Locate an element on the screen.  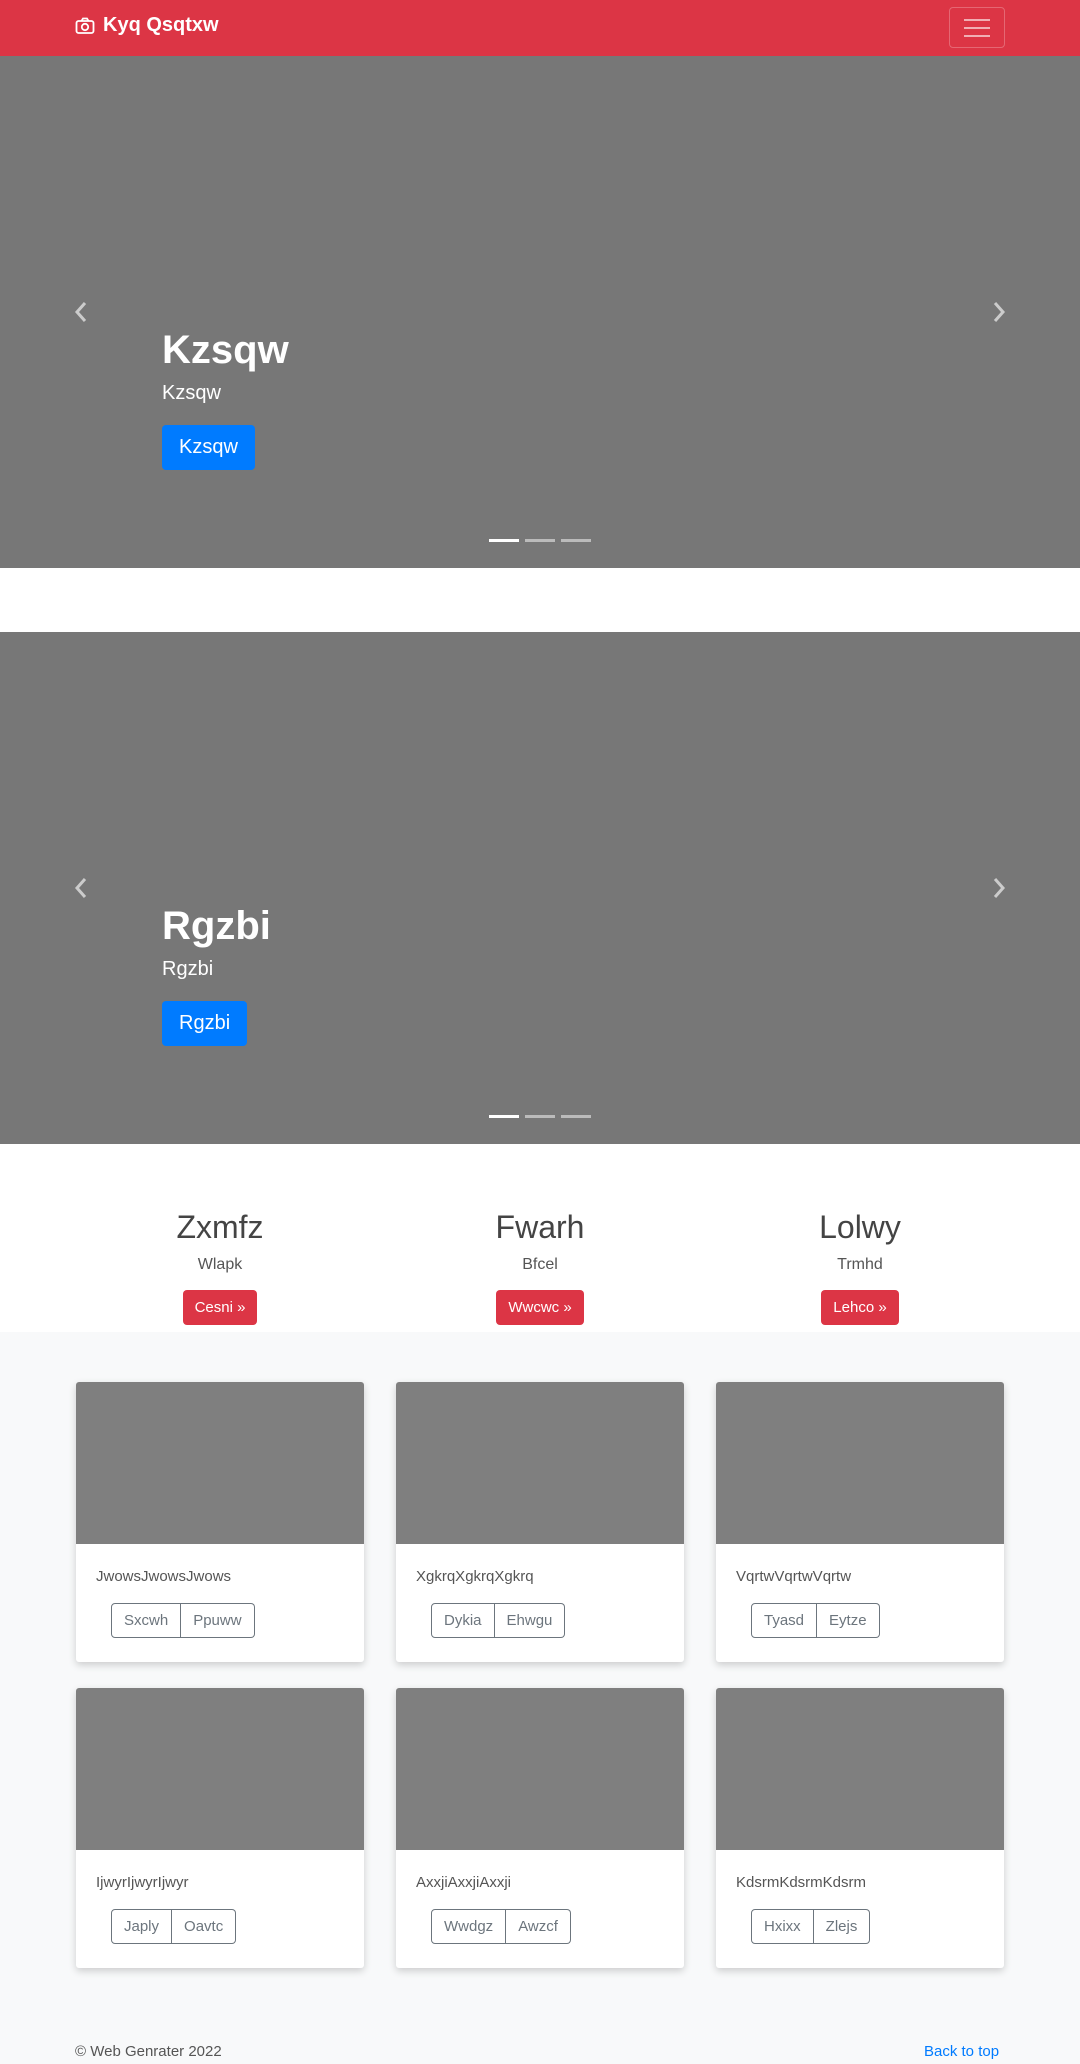
carousel-cta-button: Rgzbi is located at coordinates (205, 1023).